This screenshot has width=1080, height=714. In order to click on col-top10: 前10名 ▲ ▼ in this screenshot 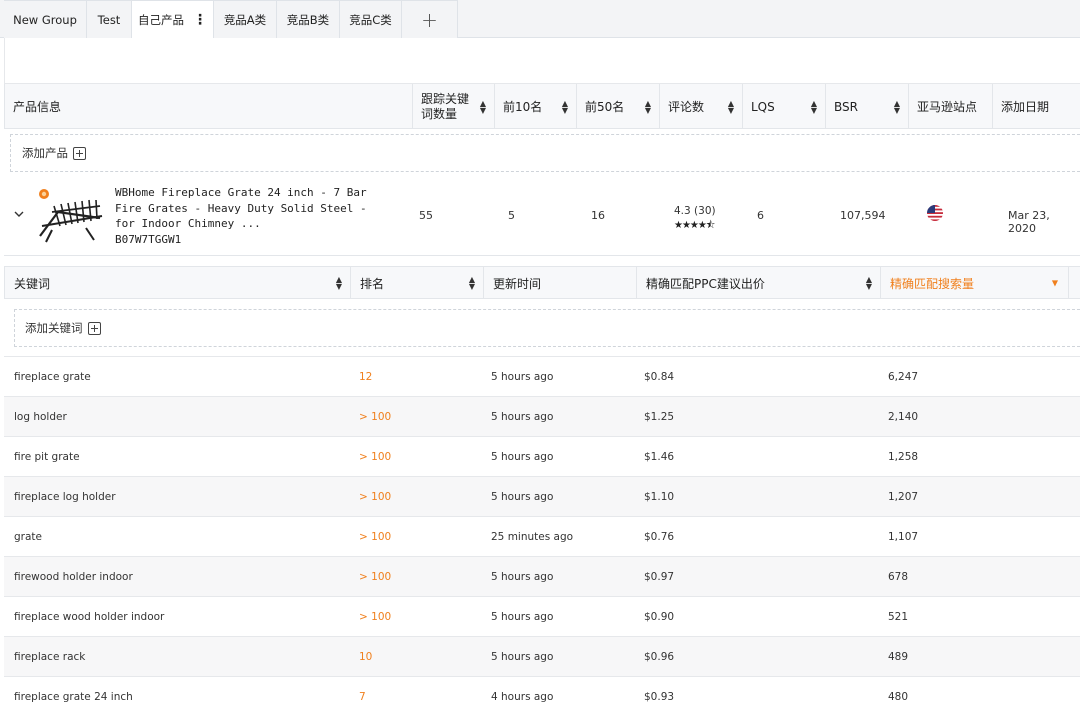, I will do `click(535, 106)`.